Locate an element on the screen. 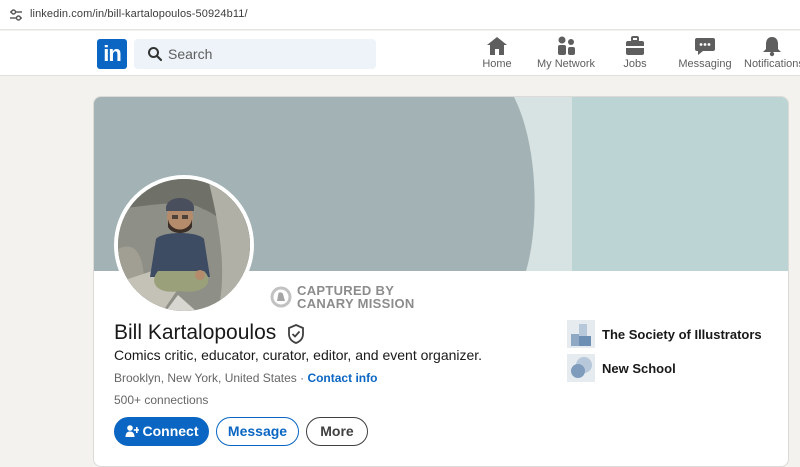 The height and width of the screenshot is (467, 800). org-name: New School is located at coordinates (639, 368).